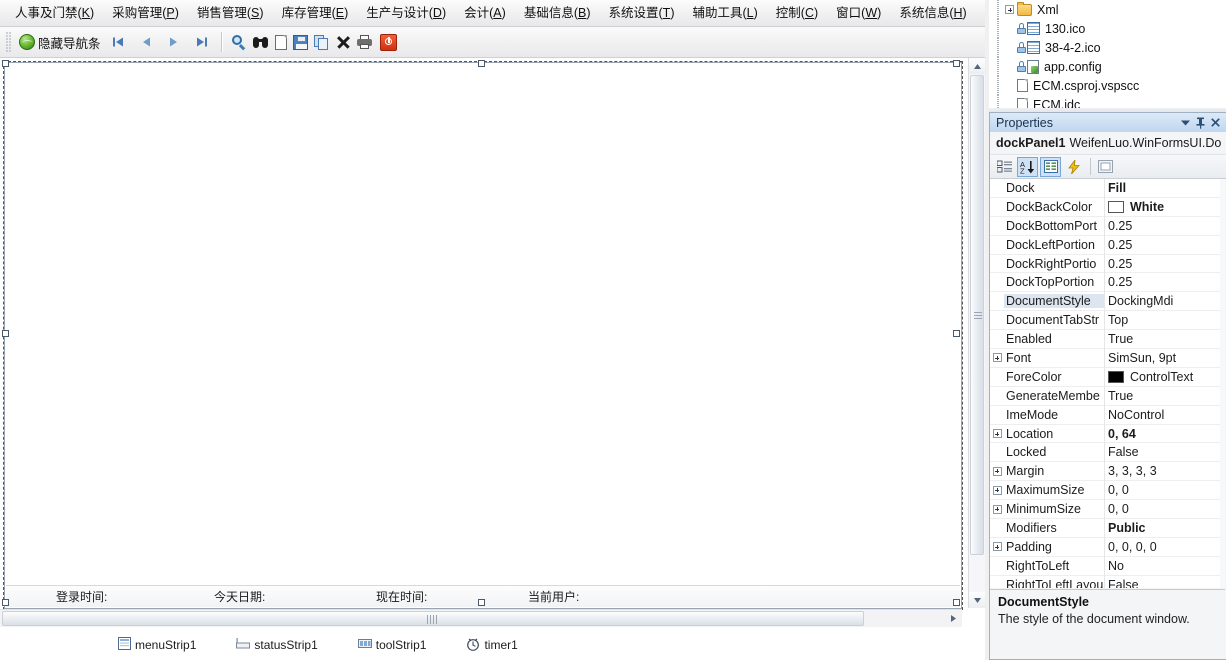 The width and height of the screenshot is (1226, 660). I want to click on delete-button, so click(343, 42).